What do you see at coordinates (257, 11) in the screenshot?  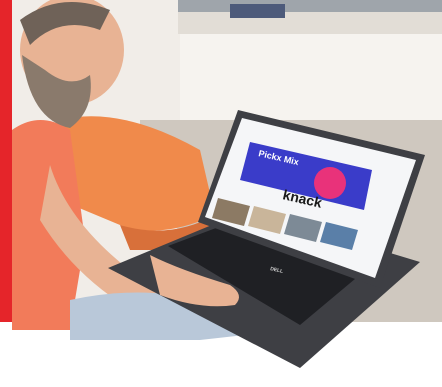 I see `shelf-item` at bounding box center [257, 11].